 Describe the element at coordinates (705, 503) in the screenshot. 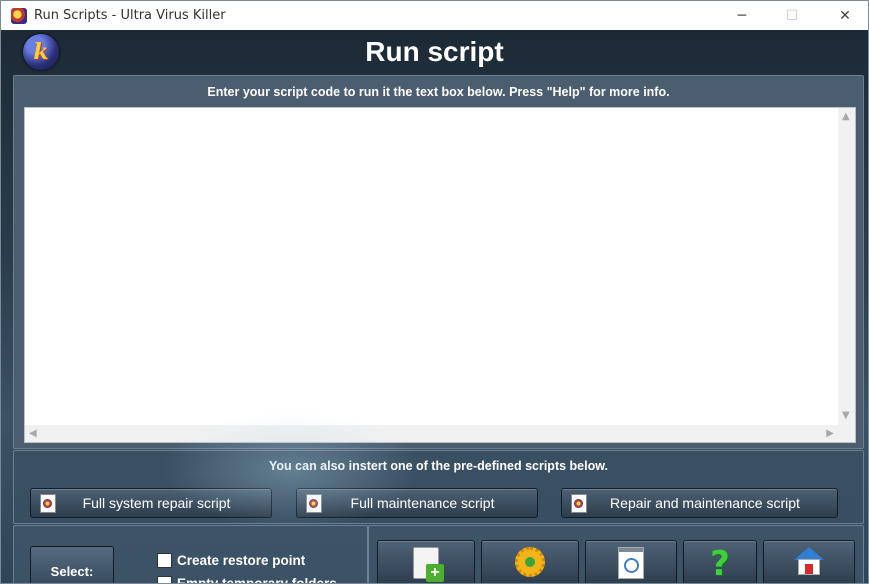

I see `button-label: Repair and maintenance script` at that location.